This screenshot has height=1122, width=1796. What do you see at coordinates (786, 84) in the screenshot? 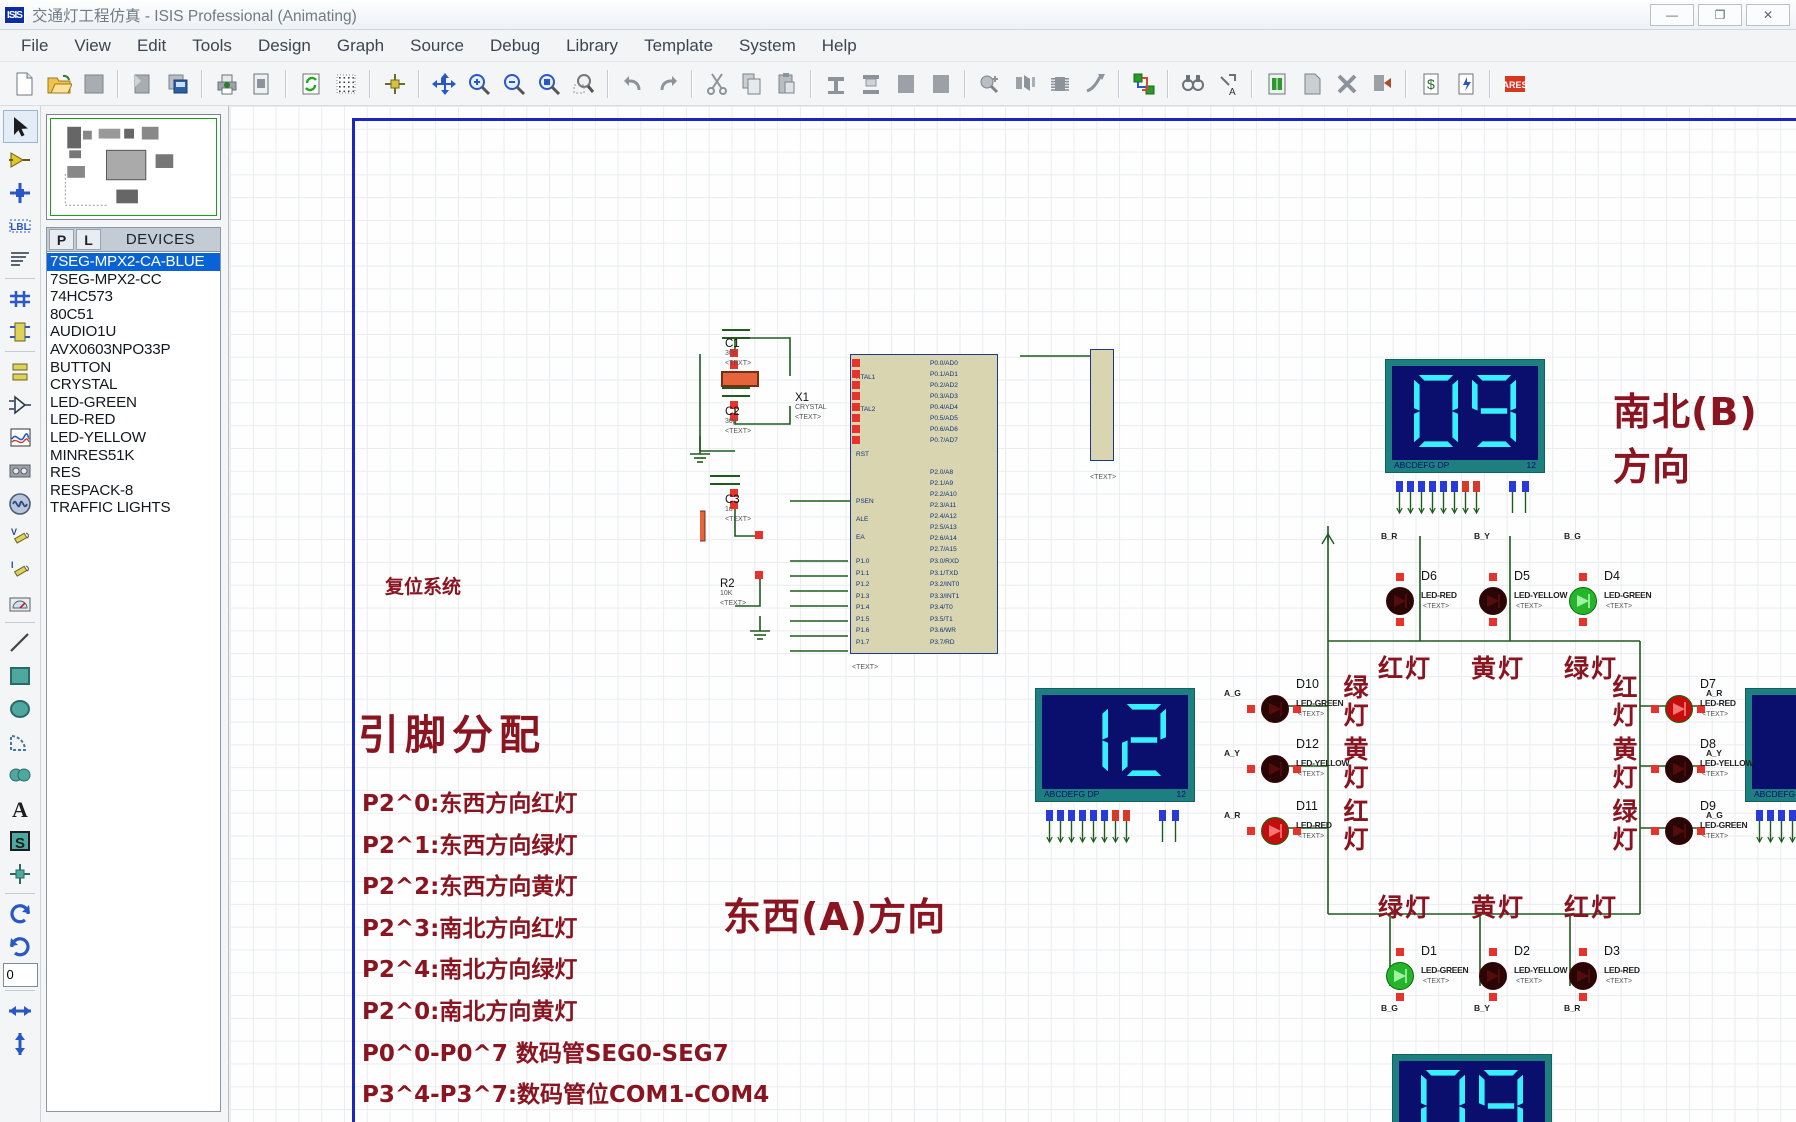
I see `paste-icon` at bounding box center [786, 84].